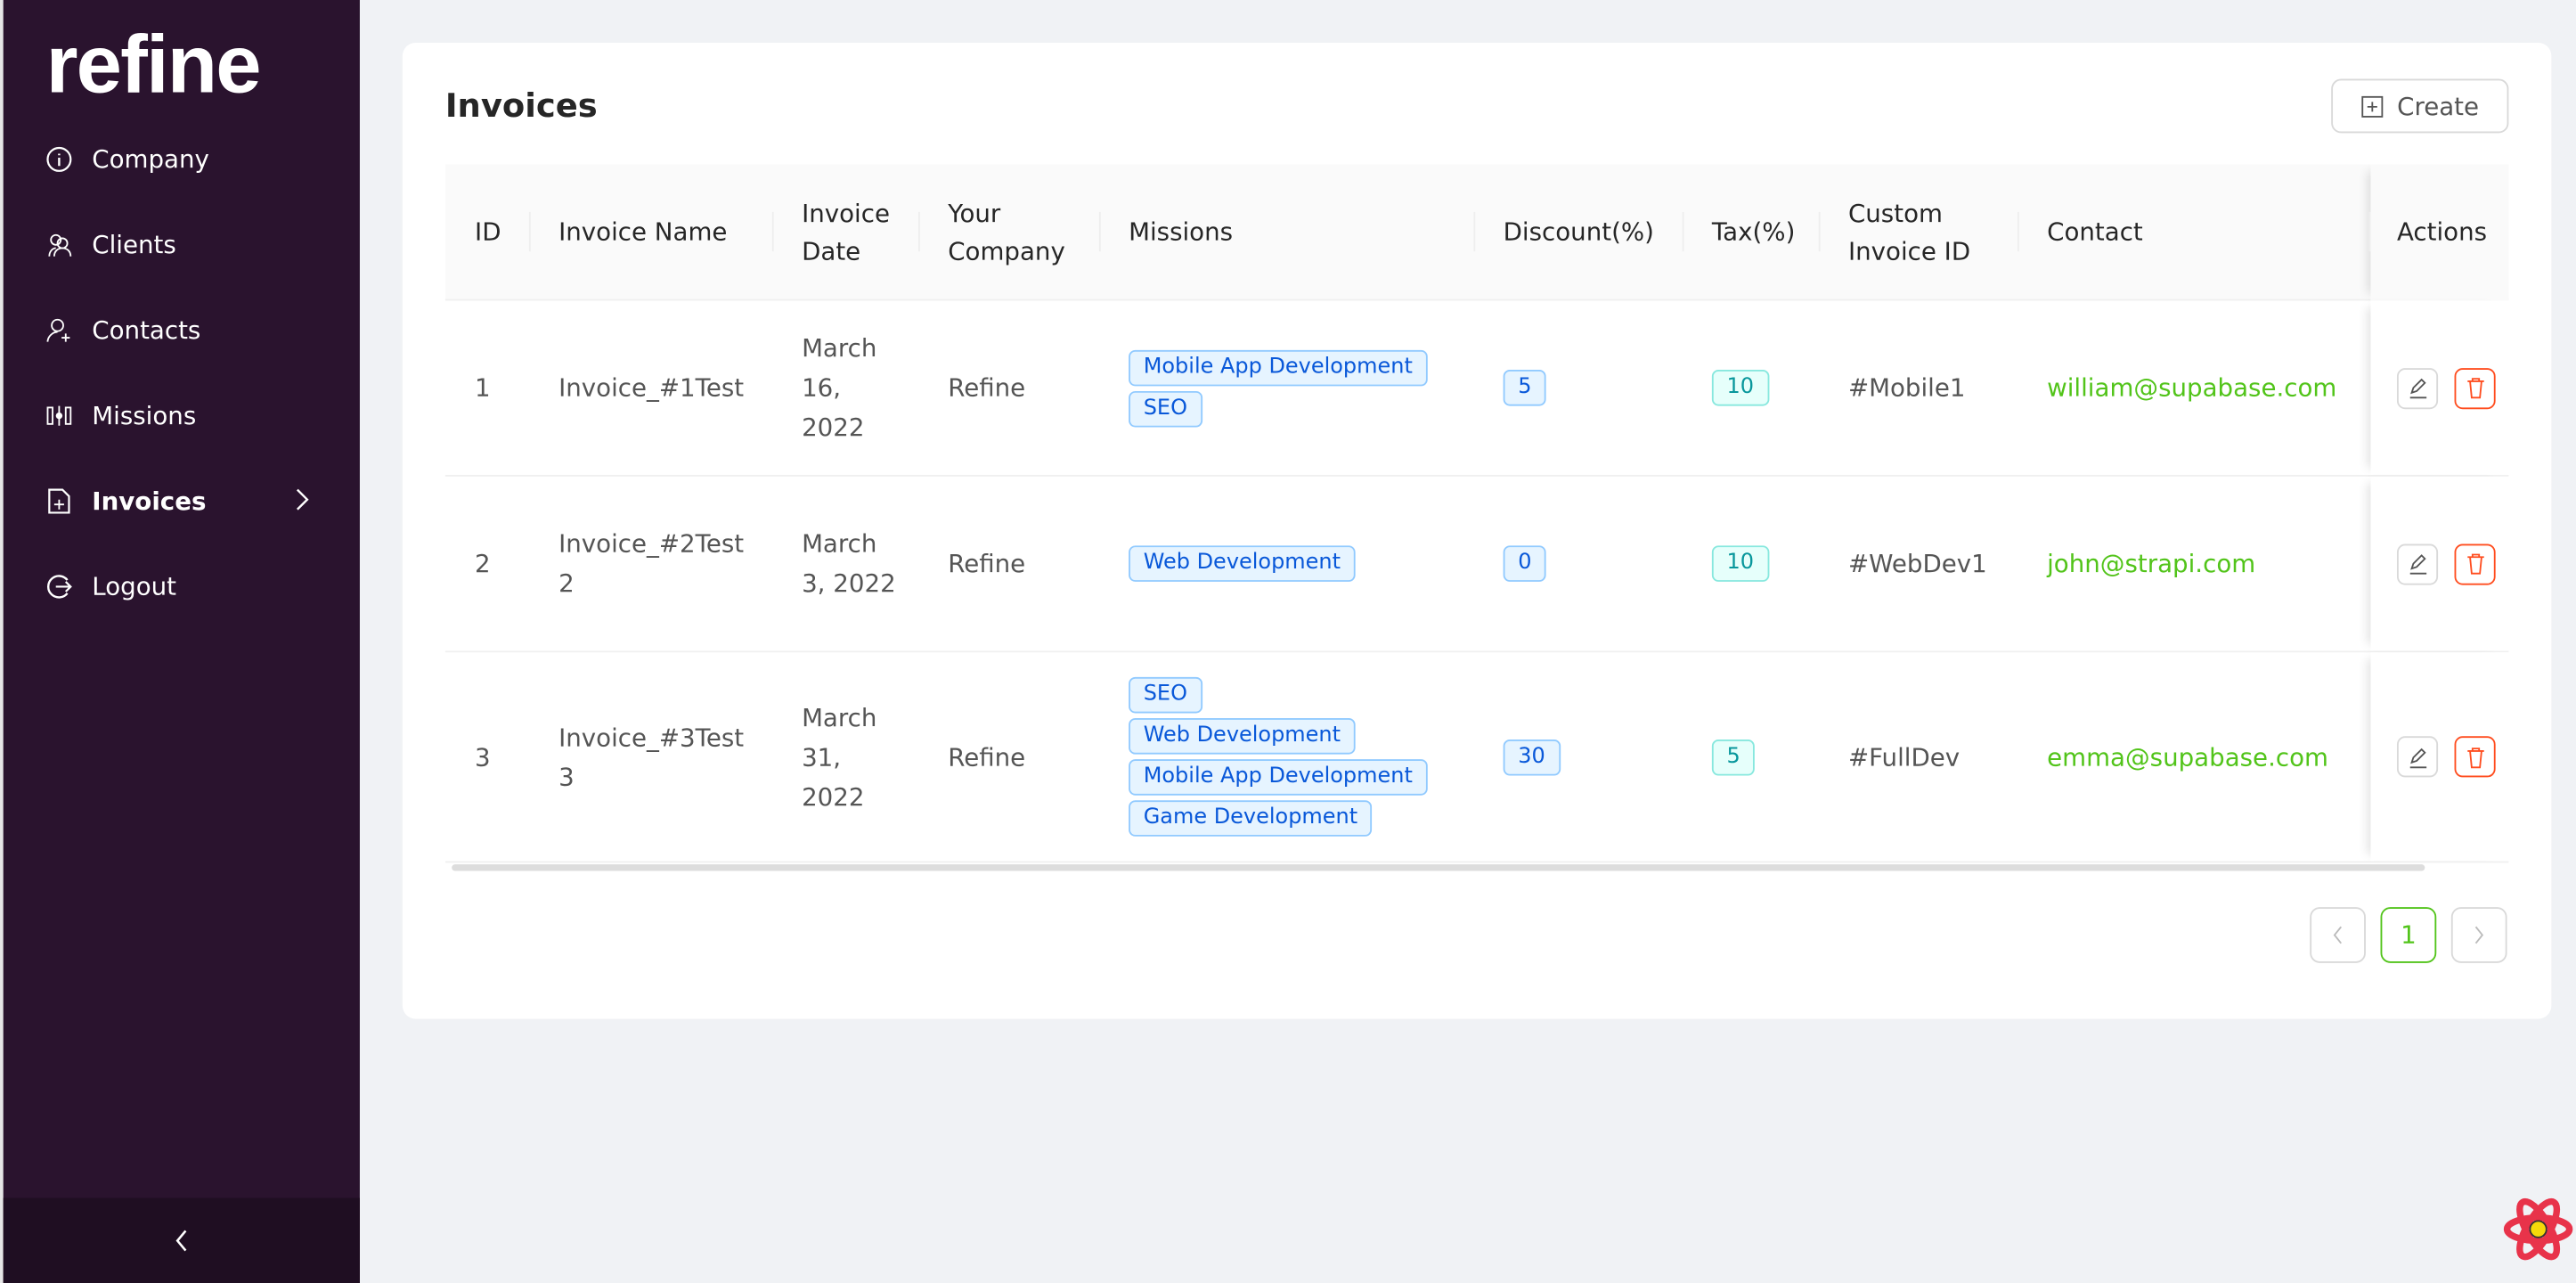  Describe the element at coordinates (2538, 1229) in the screenshot. I see `react-devtools-icon` at that location.